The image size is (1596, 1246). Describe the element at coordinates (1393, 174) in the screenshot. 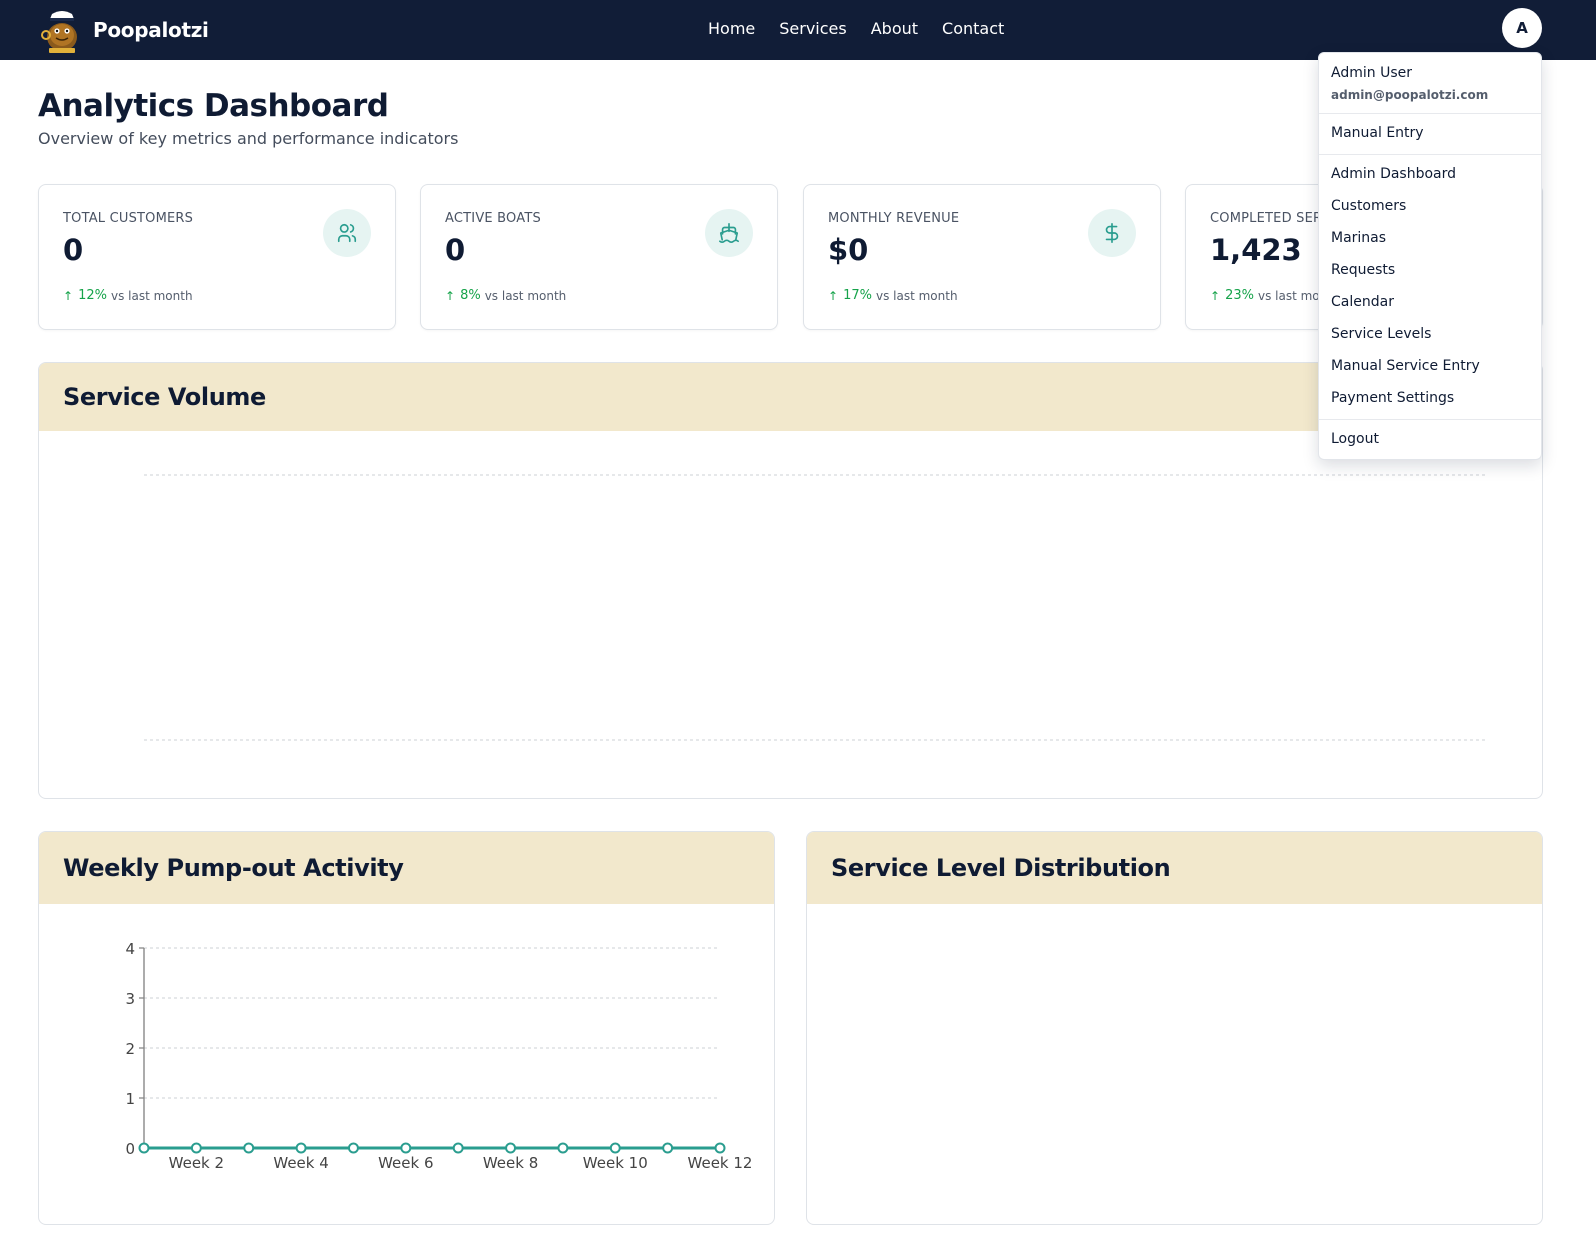

I see `menu-item-admin-dashboard: Admin Dashboard` at that location.